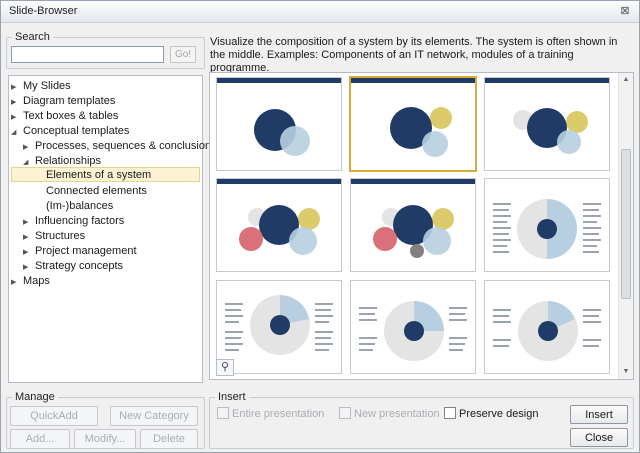 The height and width of the screenshot is (453, 640). What do you see at coordinates (36, 281) in the screenshot?
I see `tree-item-label: Maps` at bounding box center [36, 281].